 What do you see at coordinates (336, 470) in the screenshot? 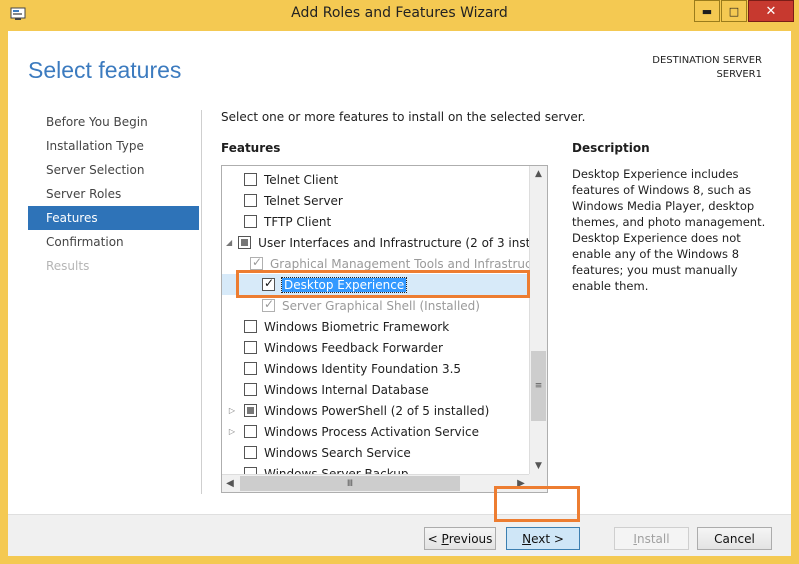
I see `feature-label: Windows Server Backup` at bounding box center [336, 470].